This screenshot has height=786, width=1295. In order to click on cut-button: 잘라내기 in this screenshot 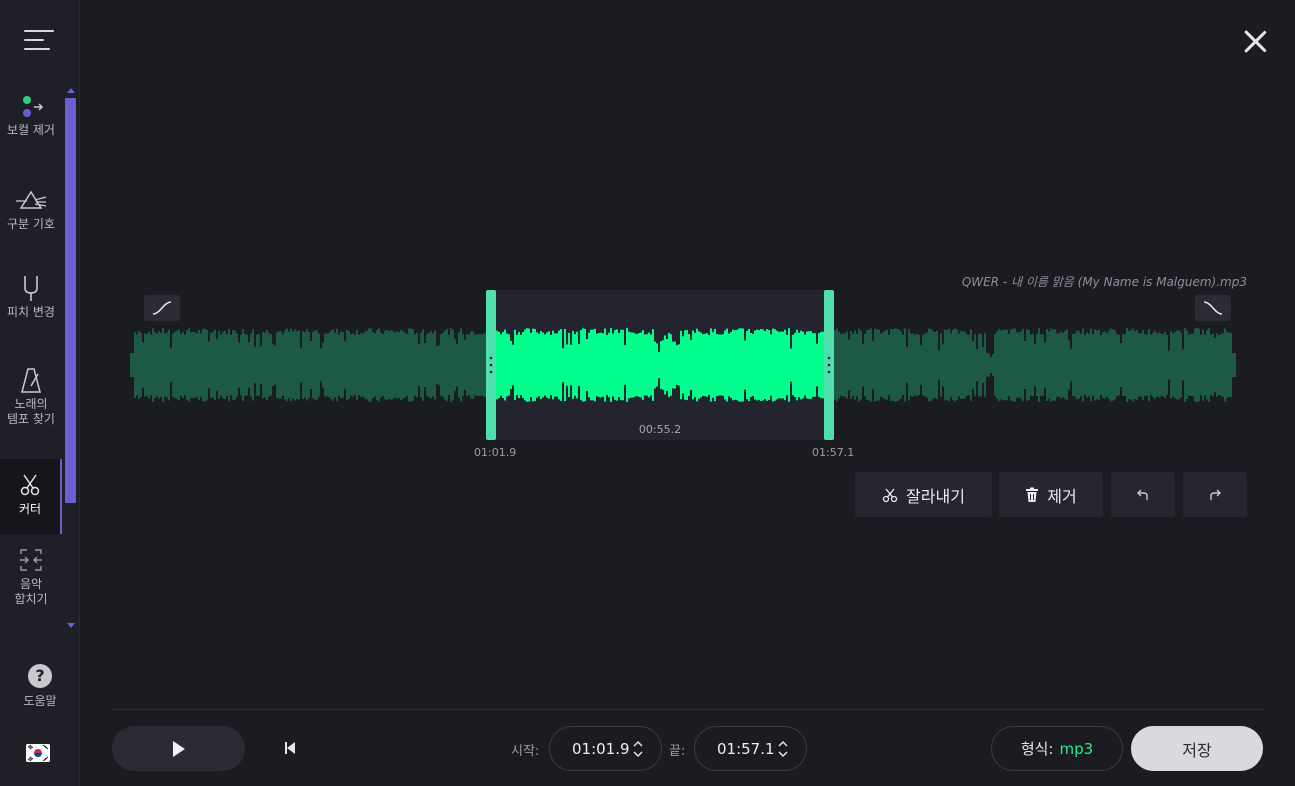, I will do `click(923, 494)`.